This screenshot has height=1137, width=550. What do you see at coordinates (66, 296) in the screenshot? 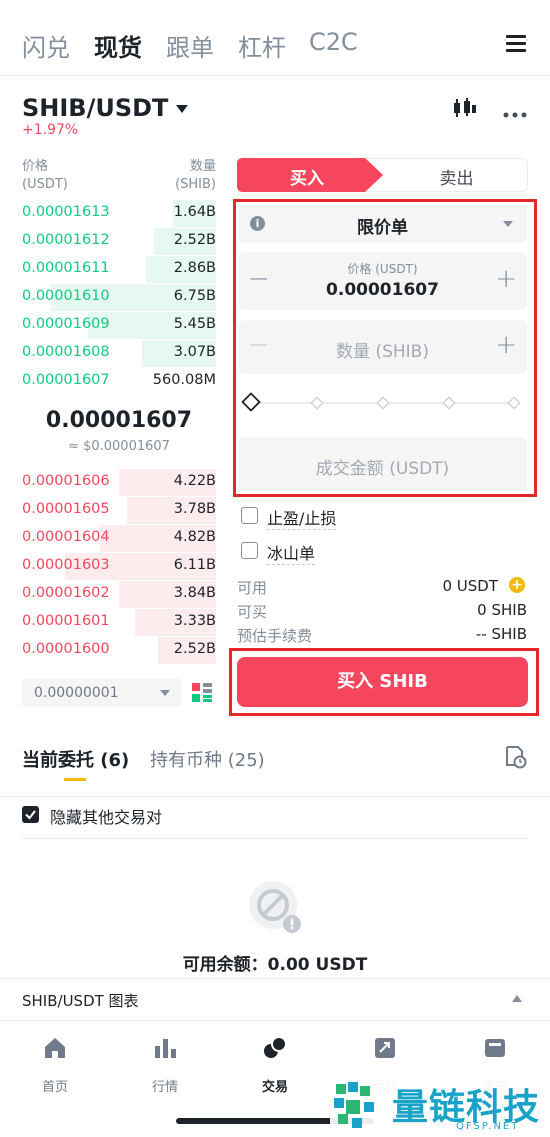
I see `bid-price: 0.00001610` at bounding box center [66, 296].